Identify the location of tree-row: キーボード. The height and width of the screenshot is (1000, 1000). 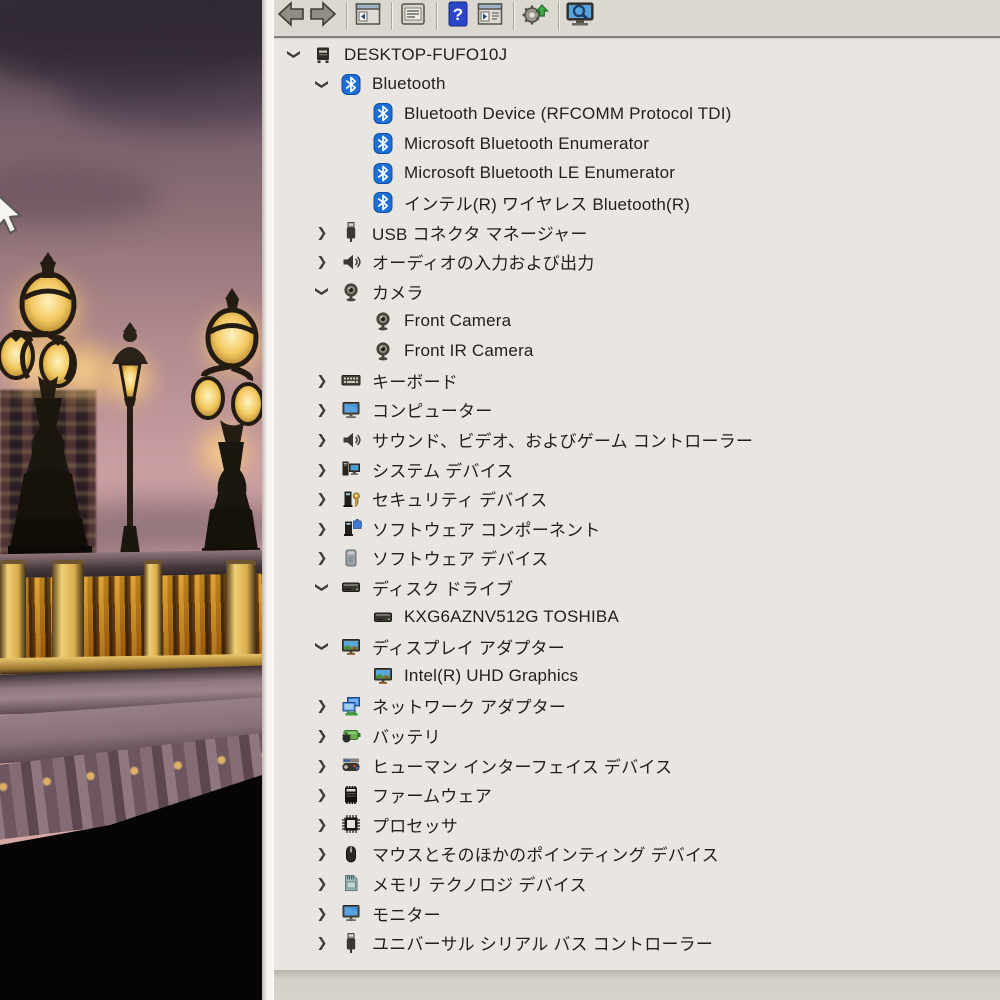
(637, 381).